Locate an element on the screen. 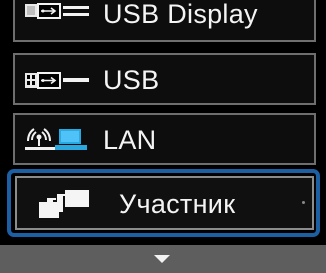  menu-item-label: LAN is located at coordinates (130, 140).